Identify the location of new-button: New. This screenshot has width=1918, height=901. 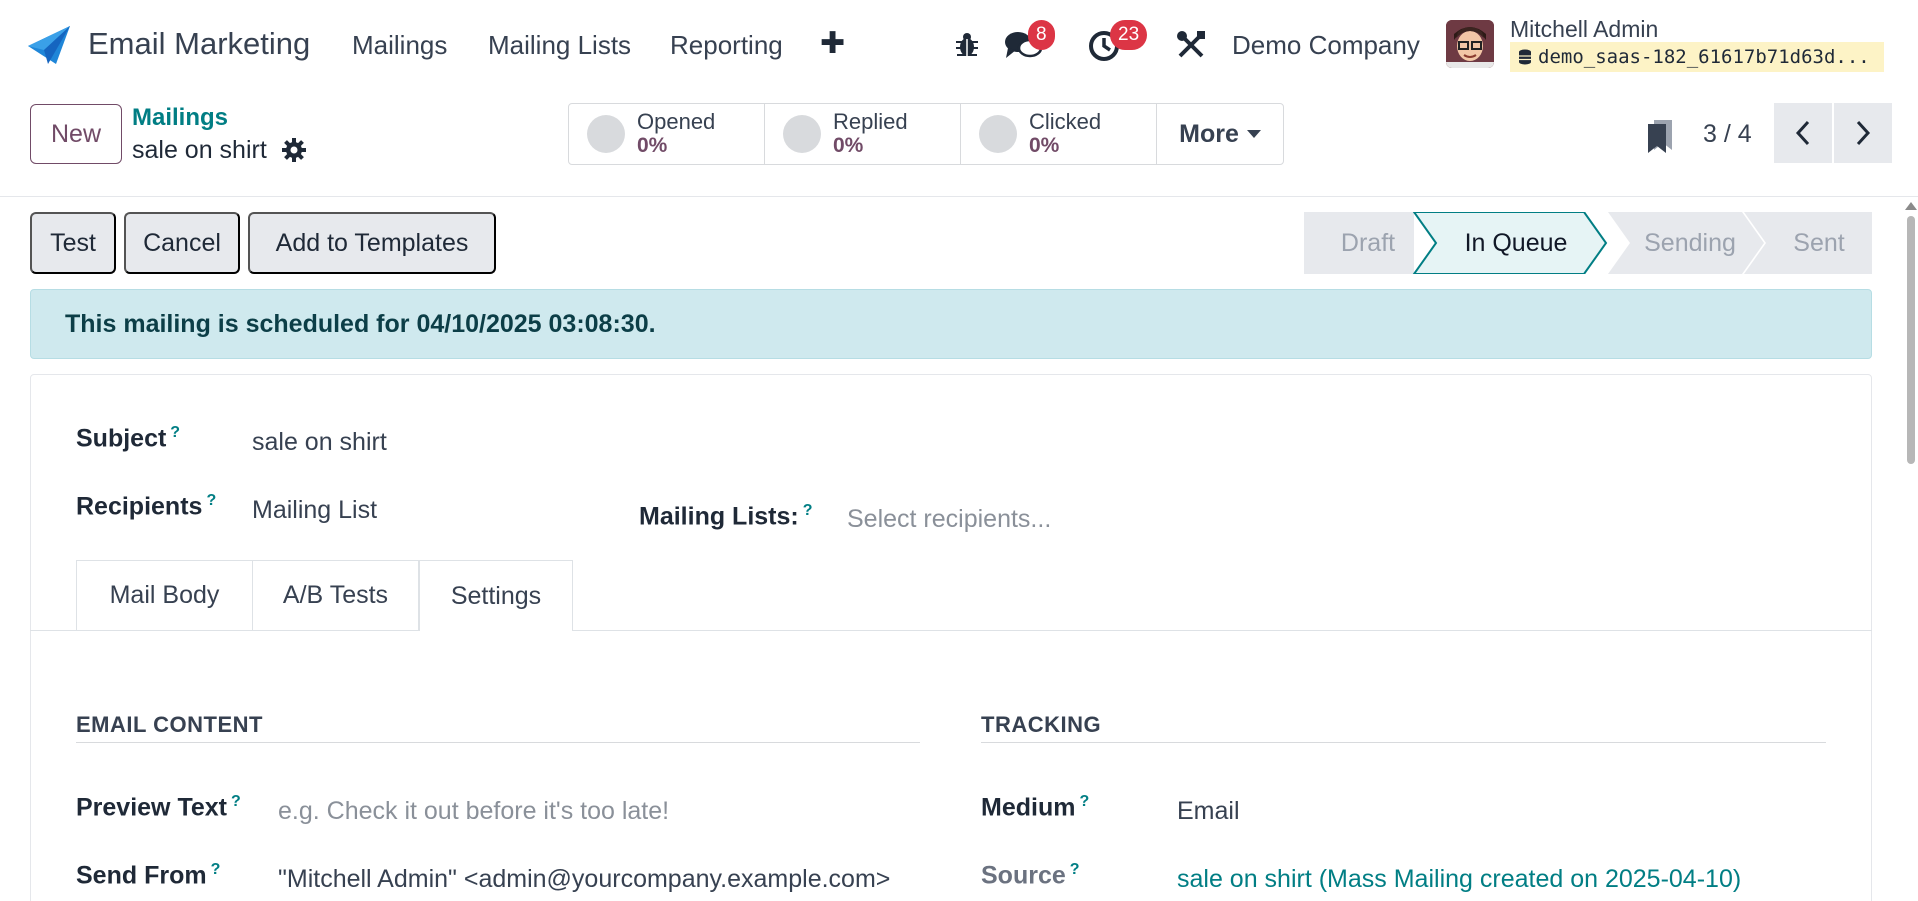
(76, 134).